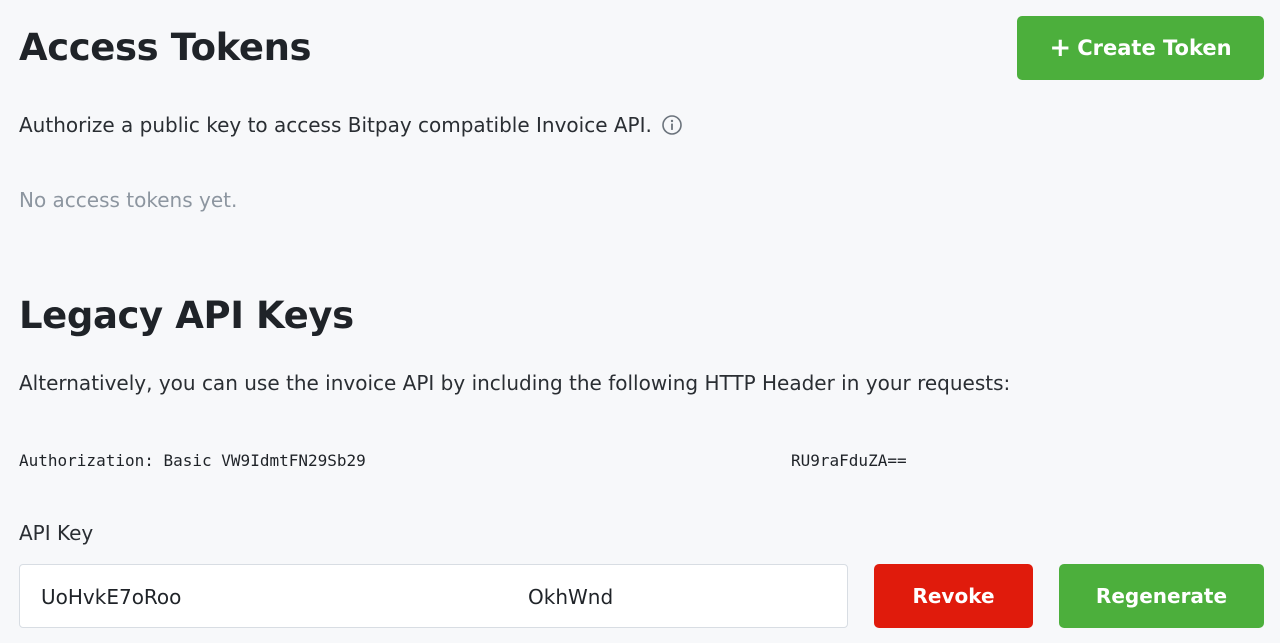 The width and height of the screenshot is (1280, 643). What do you see at coordinates (433, 596) in the screenshot?
I see `api-key-field: UoHvkE7oRoo OkhWnd` at bounding box center [433, 596].